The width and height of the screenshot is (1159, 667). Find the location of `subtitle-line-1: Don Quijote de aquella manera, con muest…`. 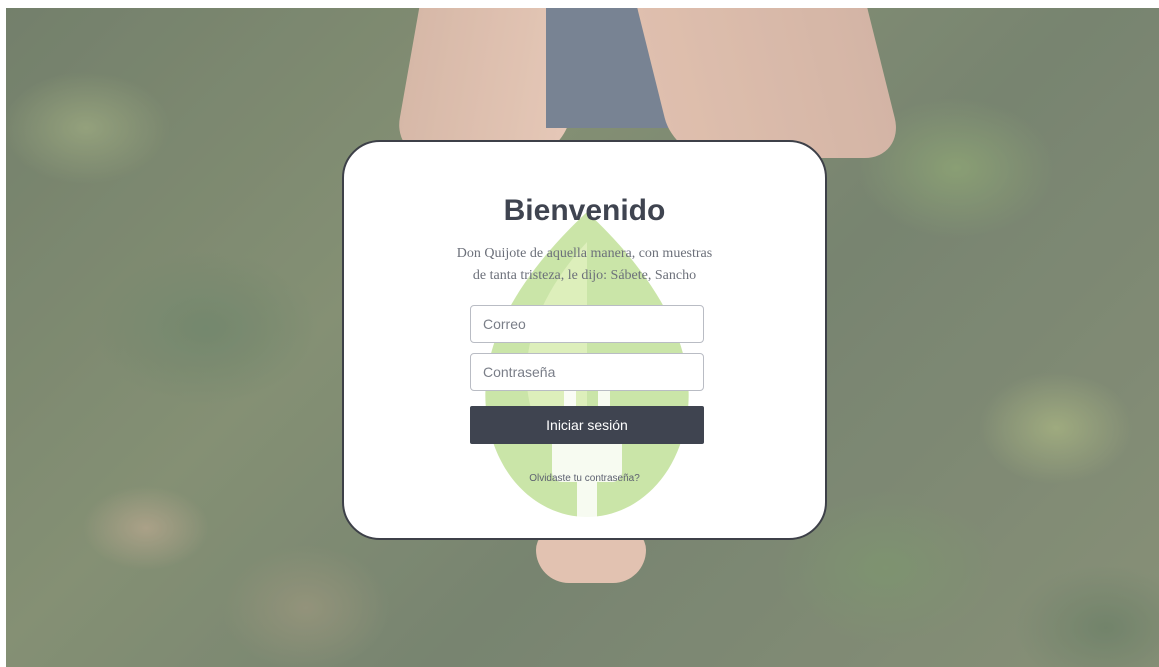

subtitle-line-1: Don Quijote de aquella manera, con muest… is located at coordinates (584, 253).